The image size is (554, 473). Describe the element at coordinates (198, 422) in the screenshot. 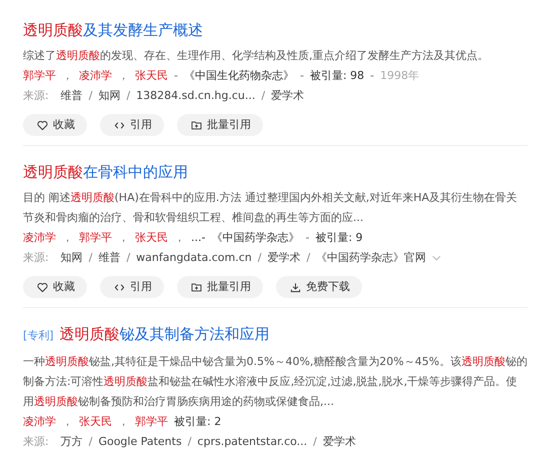

I see `meta-text: 被引量: 2` at that location.